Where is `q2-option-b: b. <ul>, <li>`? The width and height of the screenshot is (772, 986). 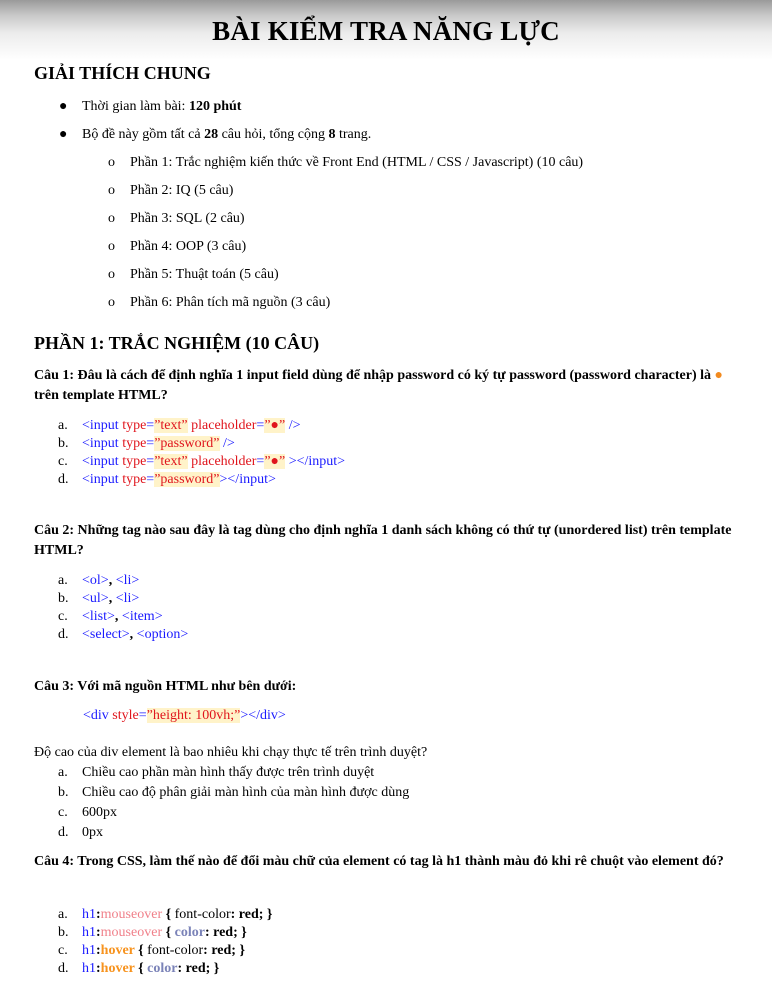 q2-option-b: b. <ul>, <li> is located at coordinates (99, 598).